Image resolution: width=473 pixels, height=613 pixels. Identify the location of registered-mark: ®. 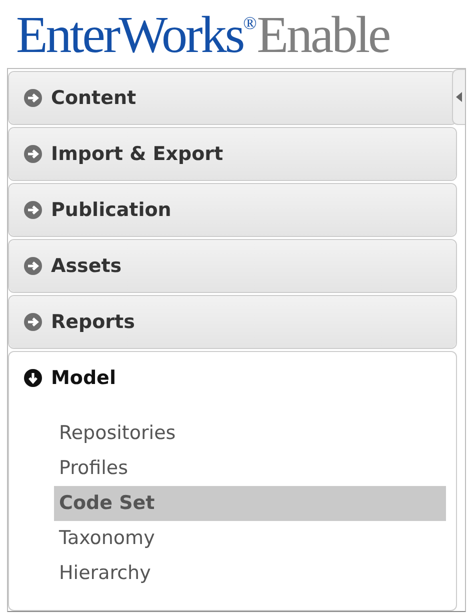
(249, 23).